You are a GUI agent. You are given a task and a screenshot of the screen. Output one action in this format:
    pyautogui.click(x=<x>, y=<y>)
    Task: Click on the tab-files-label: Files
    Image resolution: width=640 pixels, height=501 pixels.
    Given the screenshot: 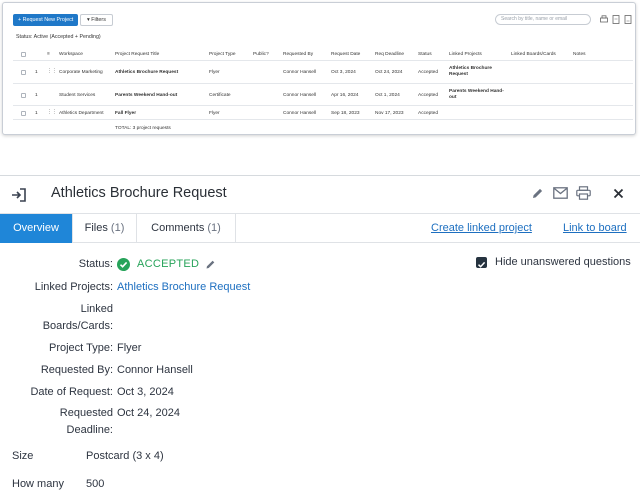 What is the action you would take?
    pyautogui.click(x=96, y=228)
    